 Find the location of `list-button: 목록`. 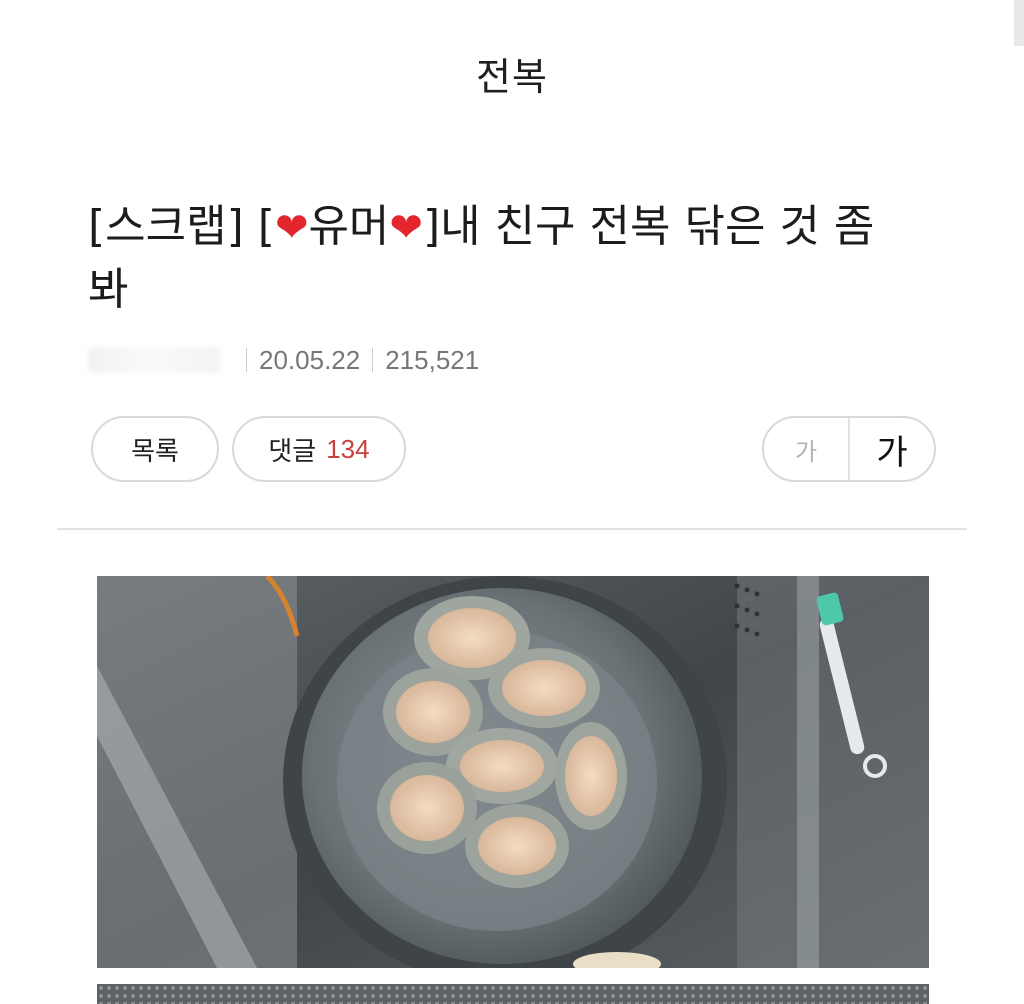

list-button: 목록 is located at coordinates (155, 449).